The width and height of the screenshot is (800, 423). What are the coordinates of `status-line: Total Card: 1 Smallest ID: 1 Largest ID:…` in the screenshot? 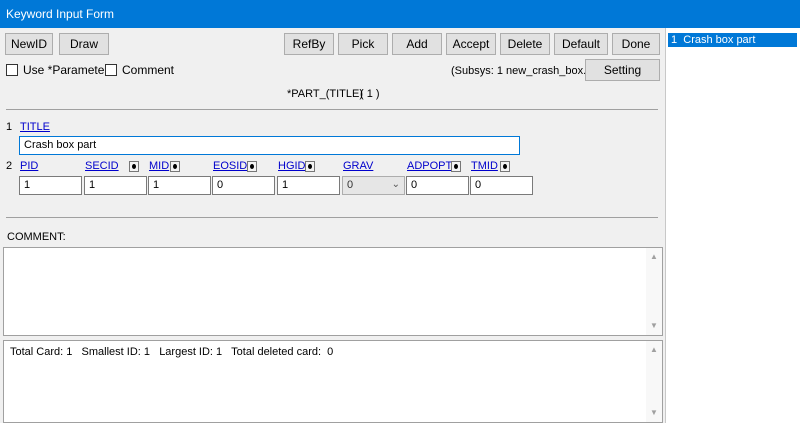 It's located at (171, 352).